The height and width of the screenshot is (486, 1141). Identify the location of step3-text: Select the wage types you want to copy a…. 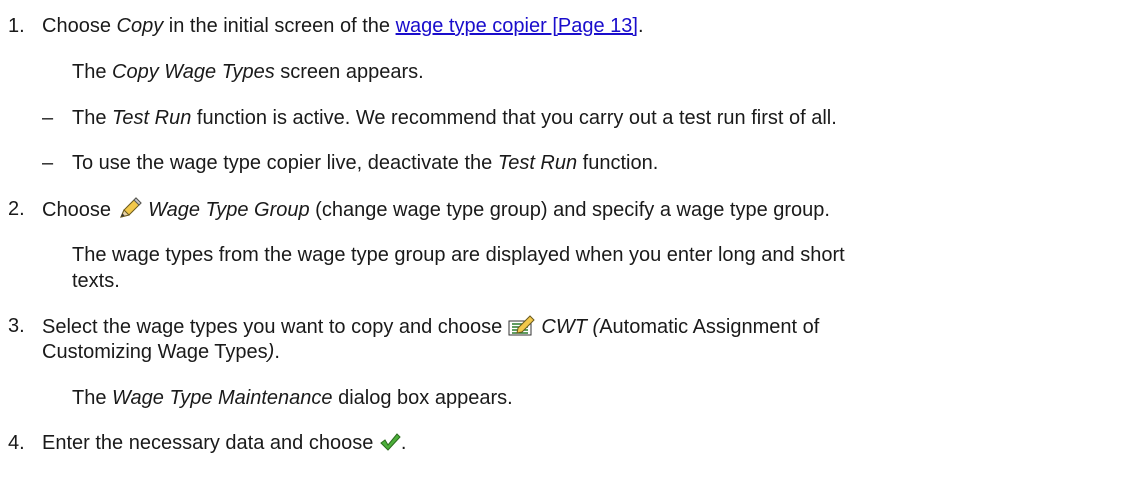
(430, 328).